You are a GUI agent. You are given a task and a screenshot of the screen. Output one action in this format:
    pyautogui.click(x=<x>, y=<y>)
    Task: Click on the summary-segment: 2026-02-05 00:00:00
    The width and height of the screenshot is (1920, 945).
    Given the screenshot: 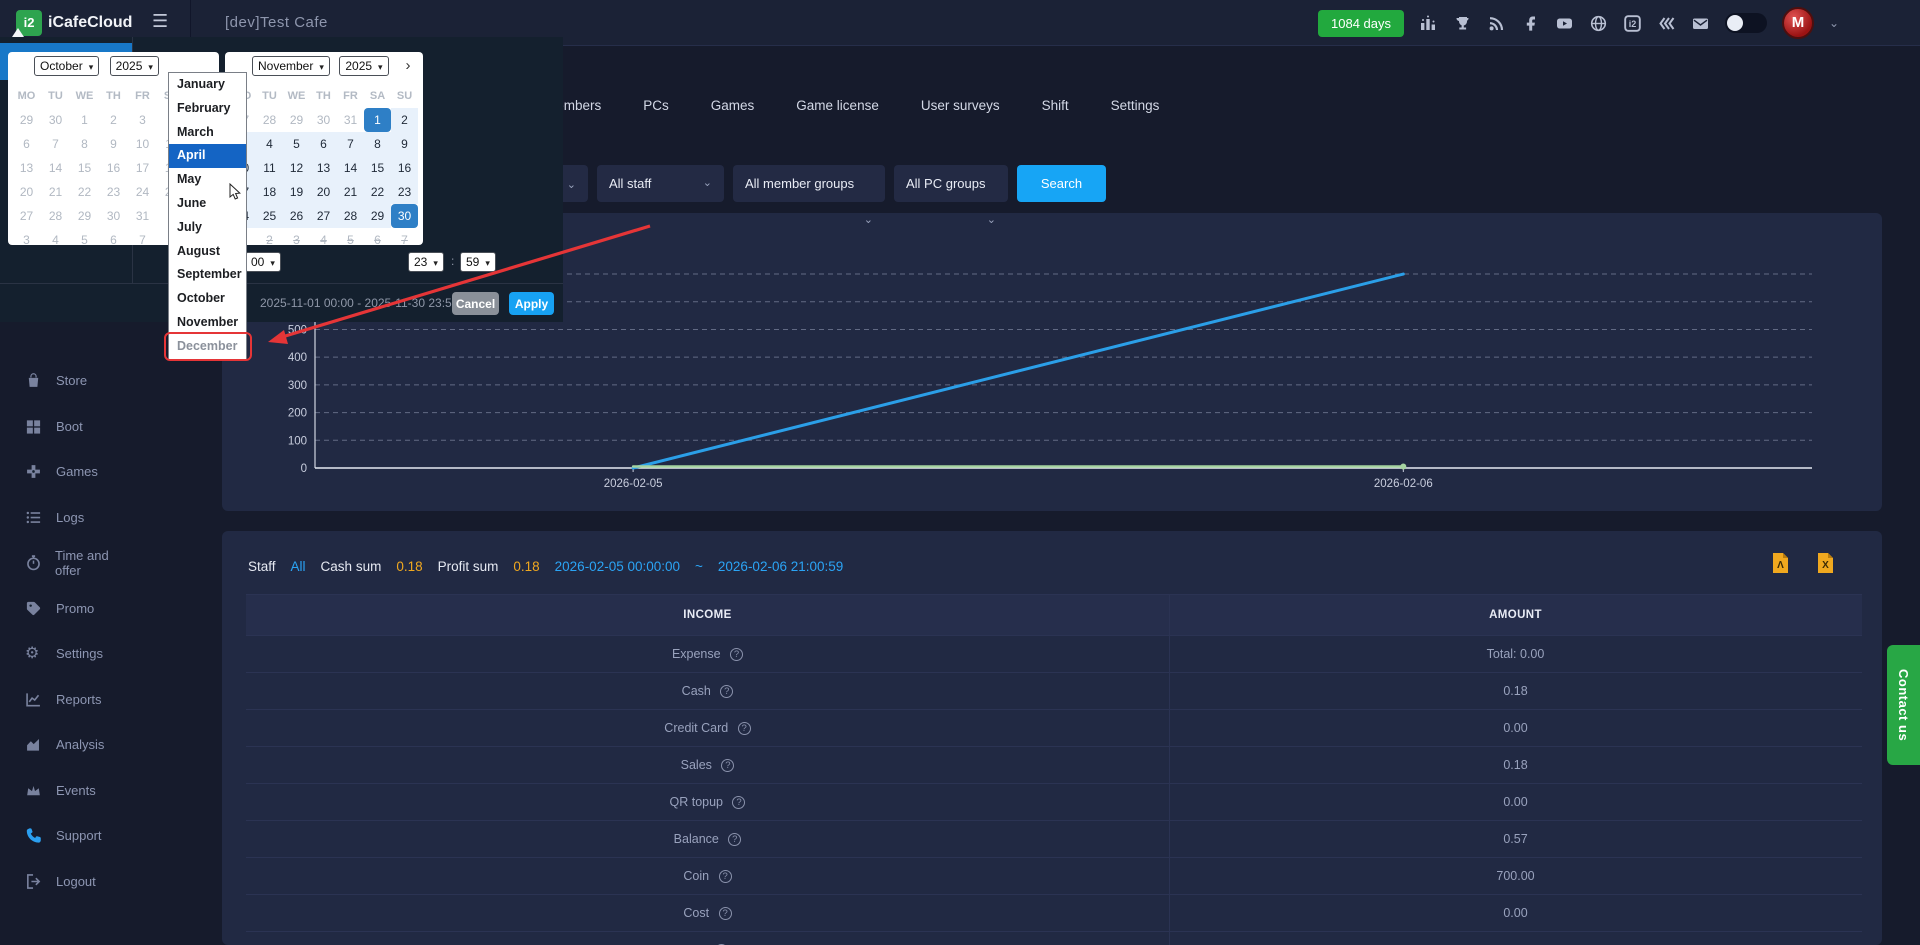 What is the action you would take?
    pyautogui.click(x=617, y=566)
    